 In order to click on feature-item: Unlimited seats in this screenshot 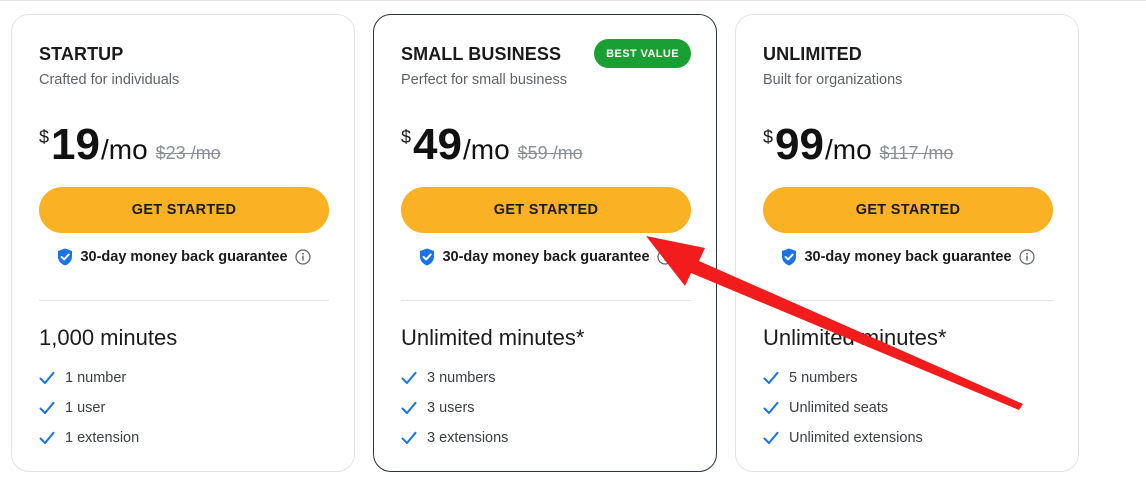, I will do `click(843, 408)`.